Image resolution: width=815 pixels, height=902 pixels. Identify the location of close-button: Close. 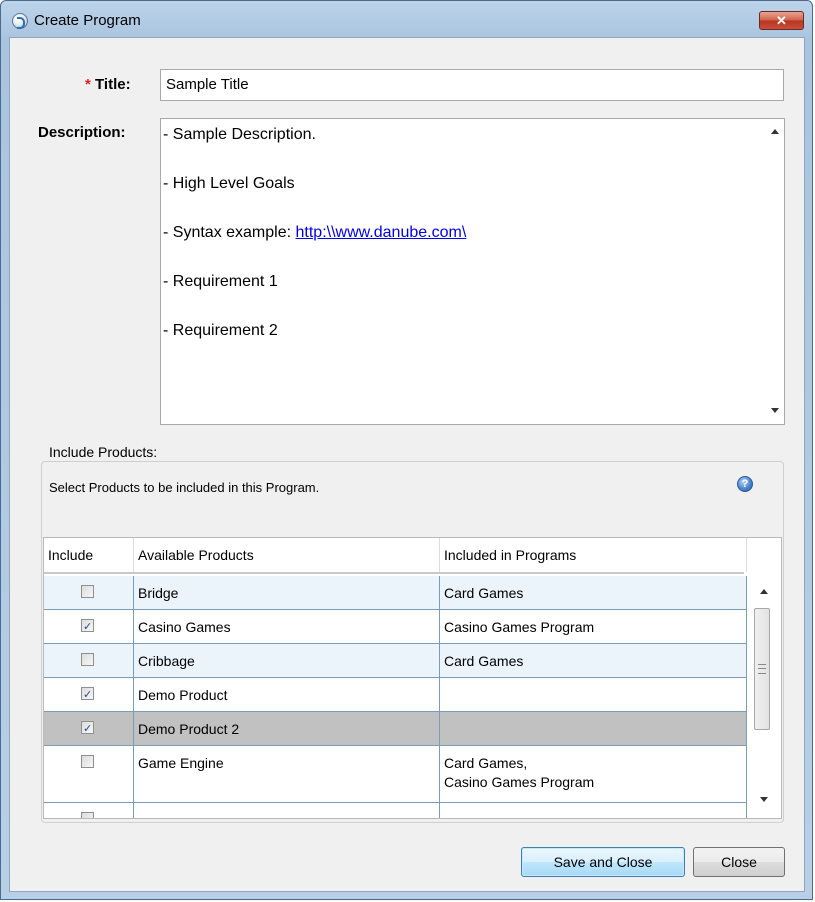
(739, 862).